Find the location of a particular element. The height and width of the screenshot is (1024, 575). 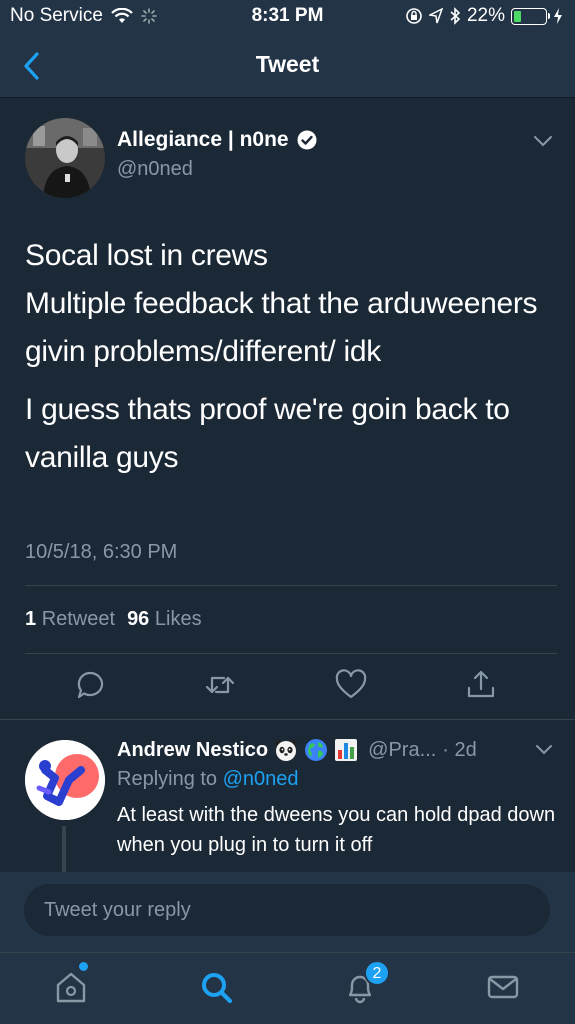

replying-mention: @n0ned is located at coordinates (261, 779).